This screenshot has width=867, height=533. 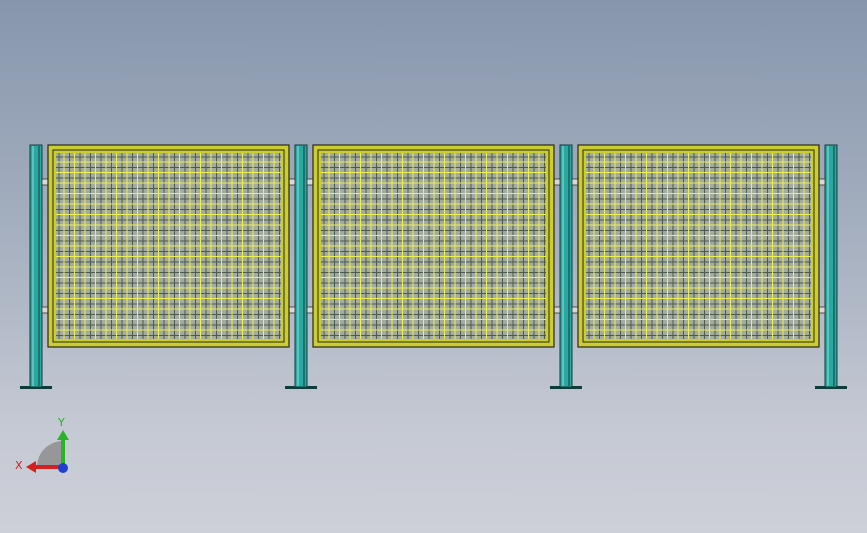 What do you see at coordinates (63, 468) in the screenshot?
I see `z-axis-dot` at bounding box center [63, 468].